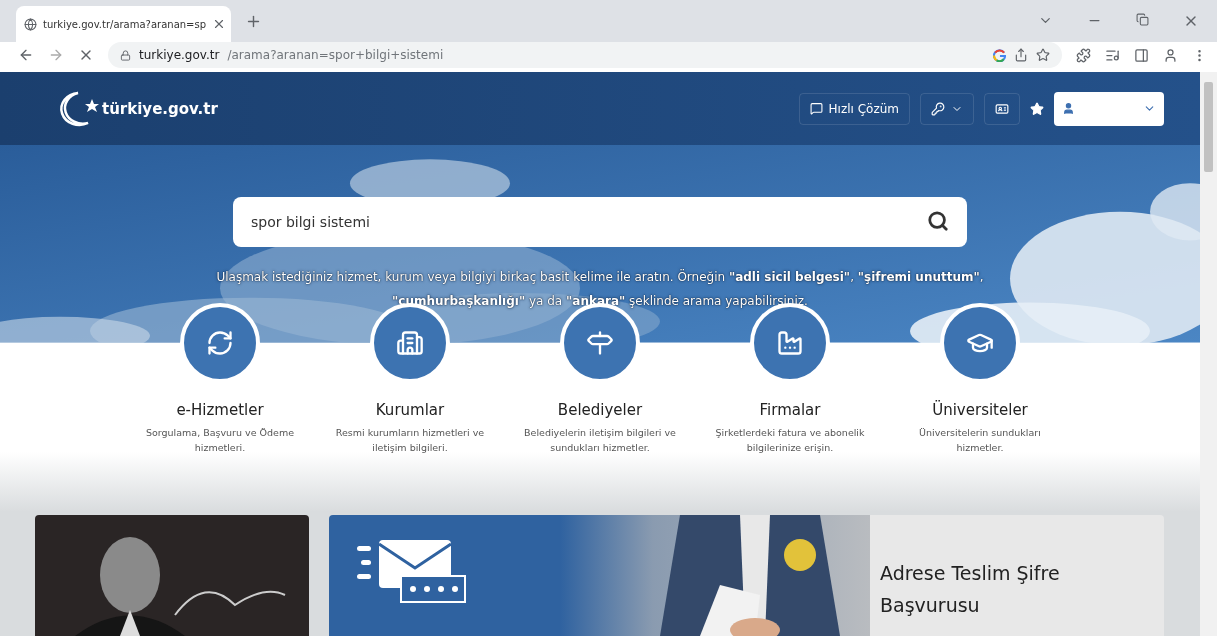 The height and width of the screenshot is (636, 1217). I want to click on lock-icon, so click(125, 55).